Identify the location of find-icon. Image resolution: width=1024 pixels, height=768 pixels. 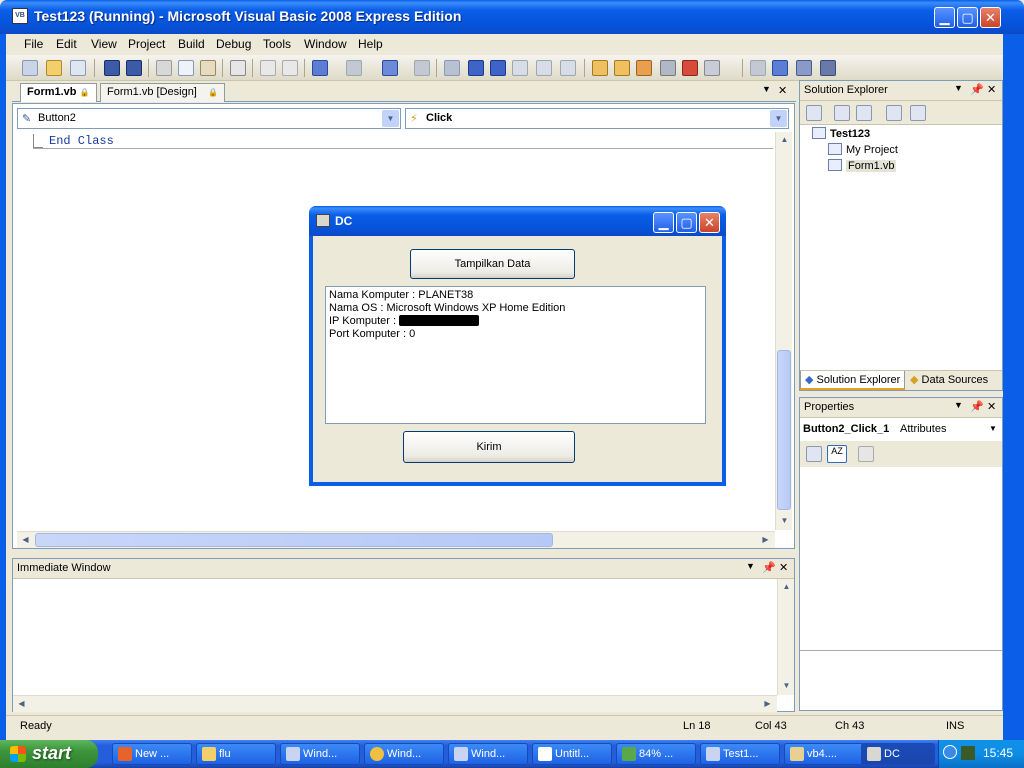
(238, 68).